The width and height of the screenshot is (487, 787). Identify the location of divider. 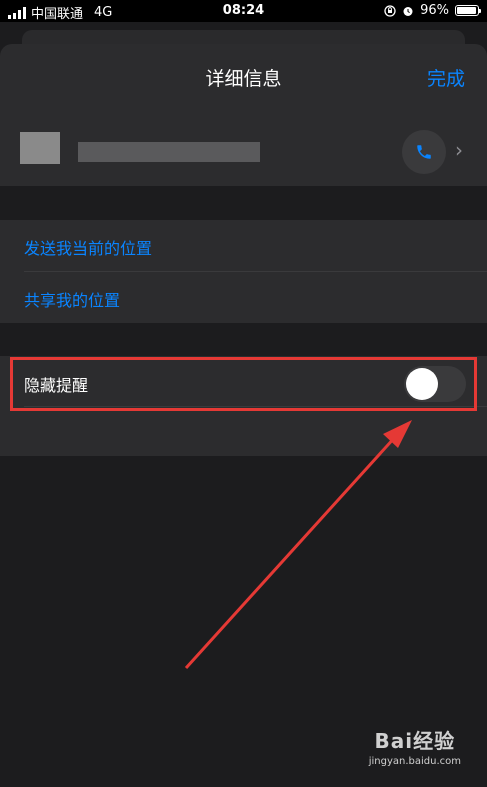
(255, 271).